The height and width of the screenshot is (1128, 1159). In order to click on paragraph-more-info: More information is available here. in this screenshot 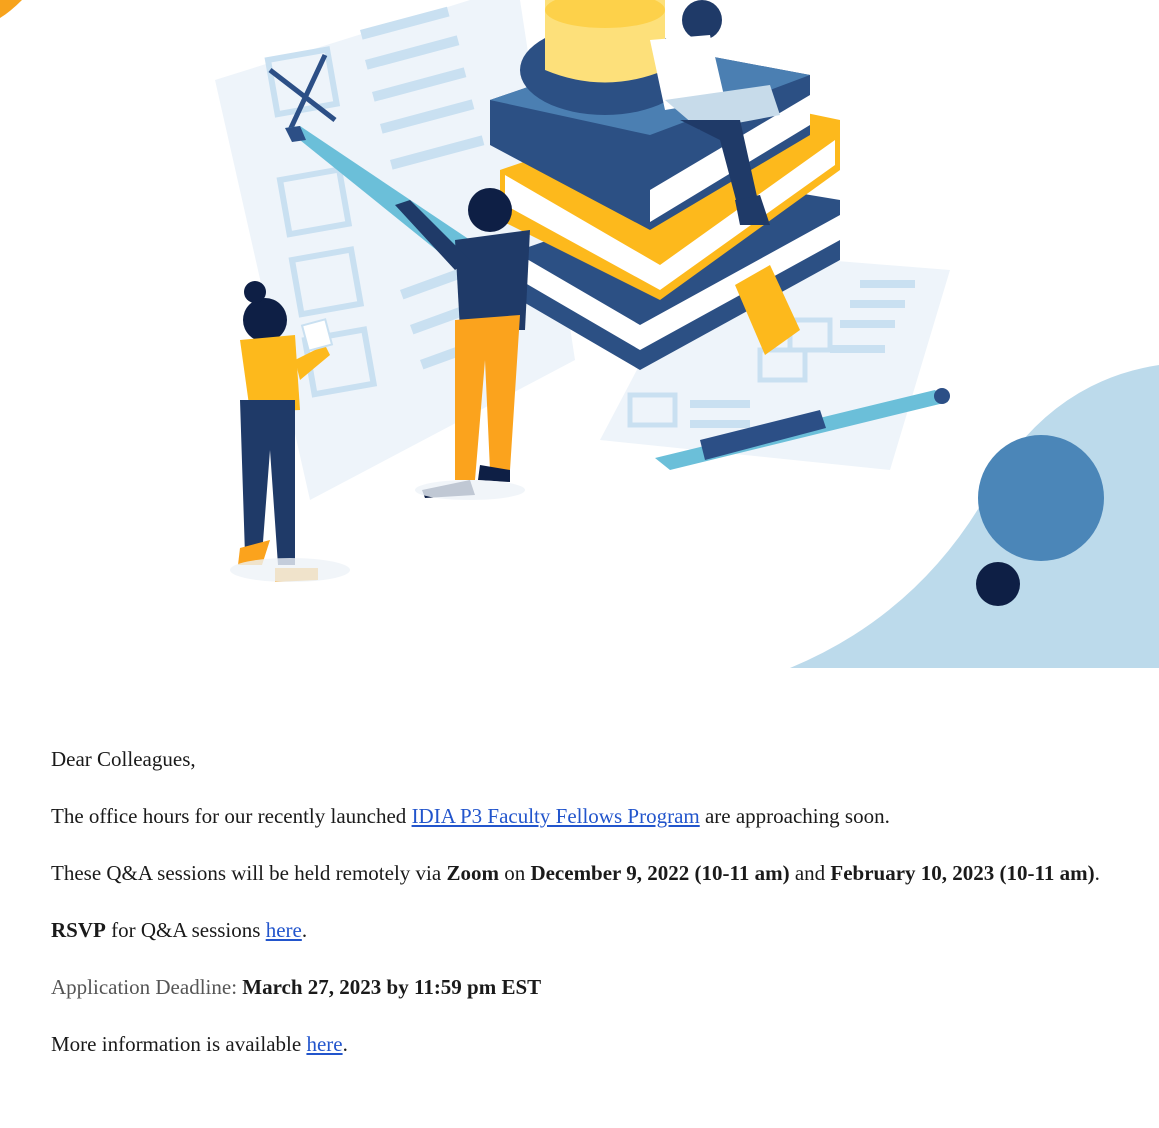, I will do `click(199, 1044)`.